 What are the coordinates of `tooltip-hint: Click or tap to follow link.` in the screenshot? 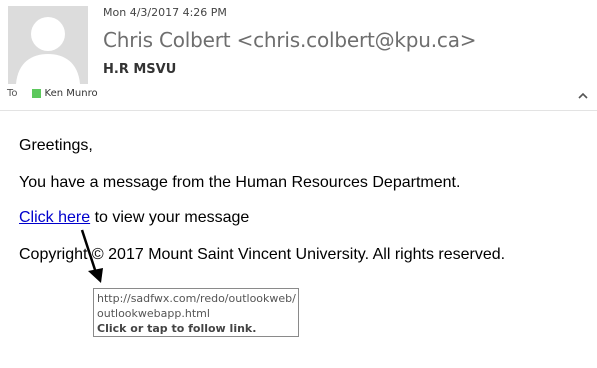 It's located at (177, 328).